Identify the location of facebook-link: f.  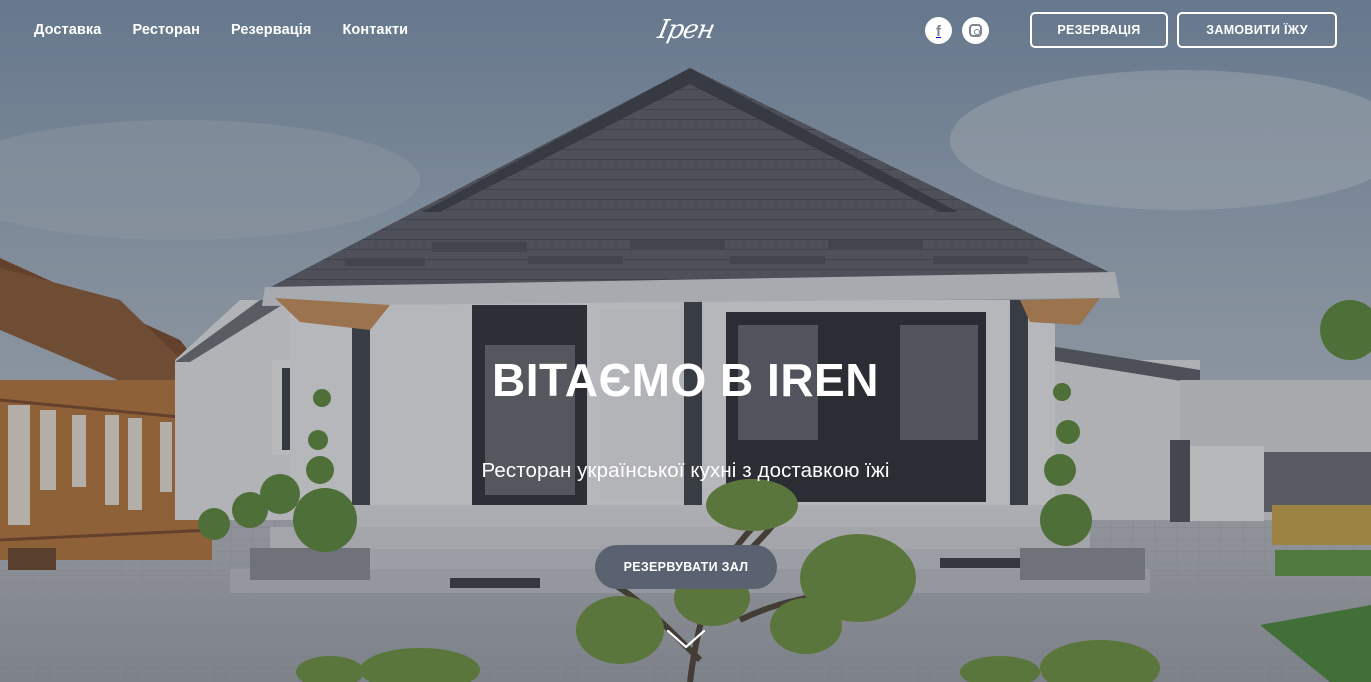
(938, 30).